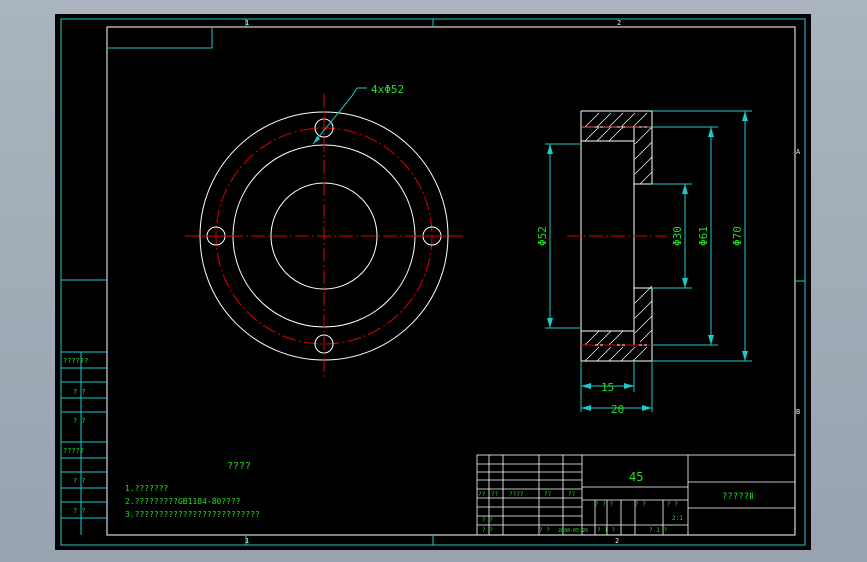 This screenshot has width=867, height=562. What do you see at coordinates (516, 494) in the screenshot?
I see `tb-row1-cell: ????` at bounding box center [516, 494].